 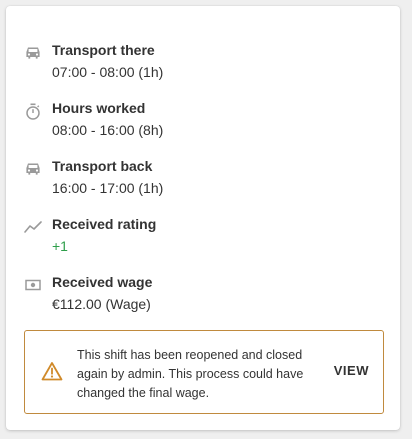 What do you see at coordinates (33, 285) in the screenshot?
I see `banknote-icon` at bounding box center [33, 285].